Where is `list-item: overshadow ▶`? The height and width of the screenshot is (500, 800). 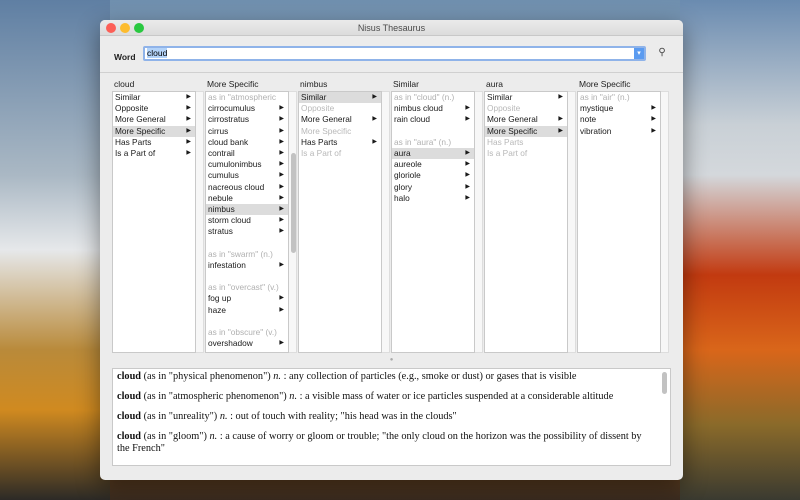
list-item: overshadow ▶ is located at coordinates (247, 343).